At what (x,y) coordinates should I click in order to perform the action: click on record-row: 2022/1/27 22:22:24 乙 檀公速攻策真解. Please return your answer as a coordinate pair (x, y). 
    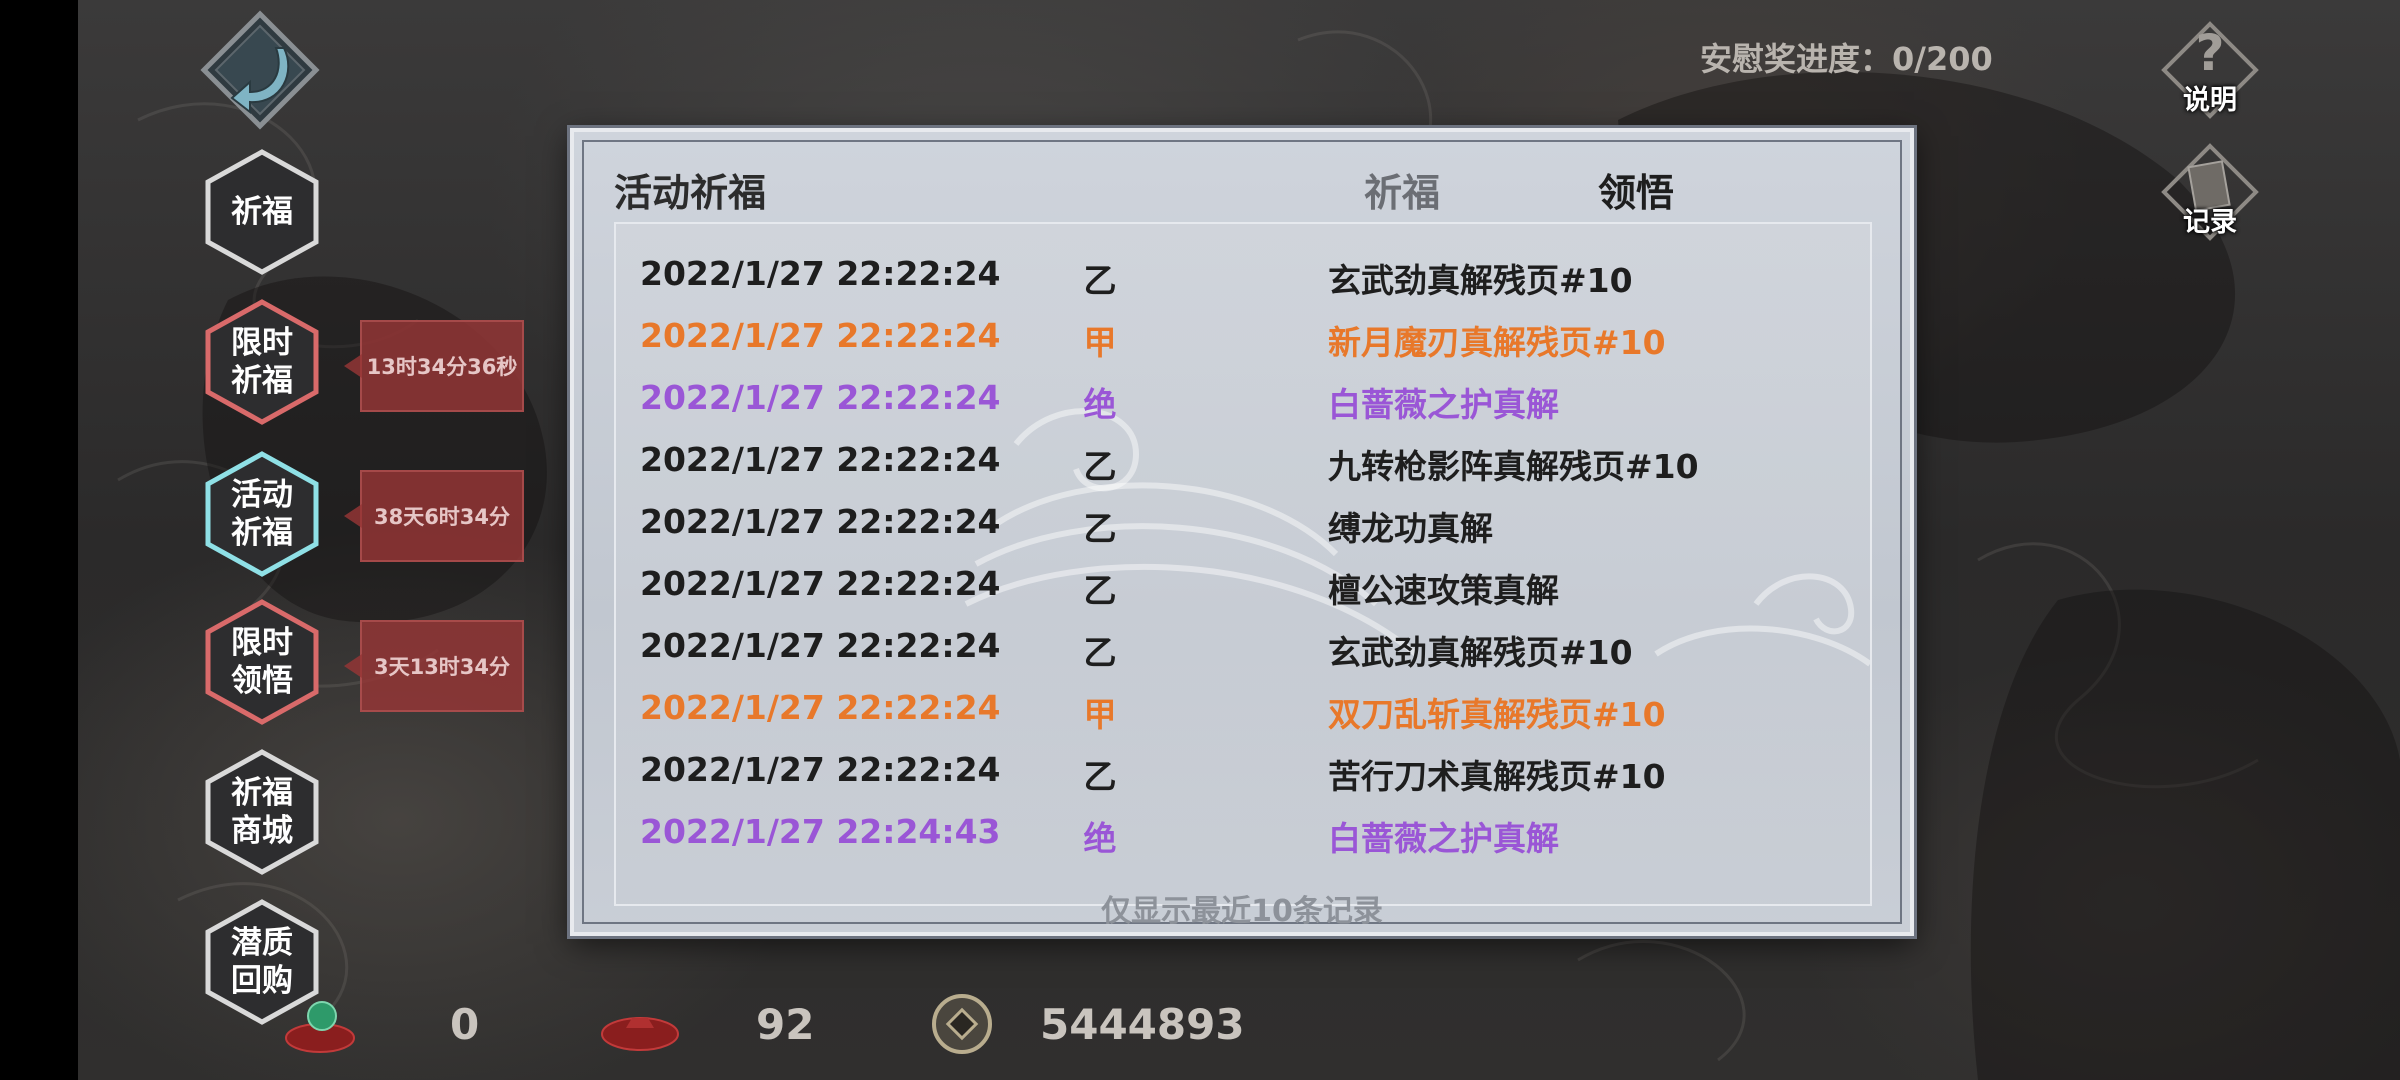
    Looking at the image, I should click on (1243, 583).